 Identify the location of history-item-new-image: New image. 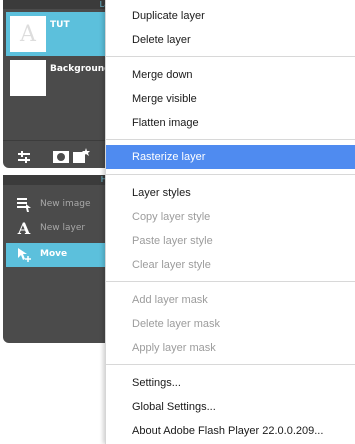
(58, 205).